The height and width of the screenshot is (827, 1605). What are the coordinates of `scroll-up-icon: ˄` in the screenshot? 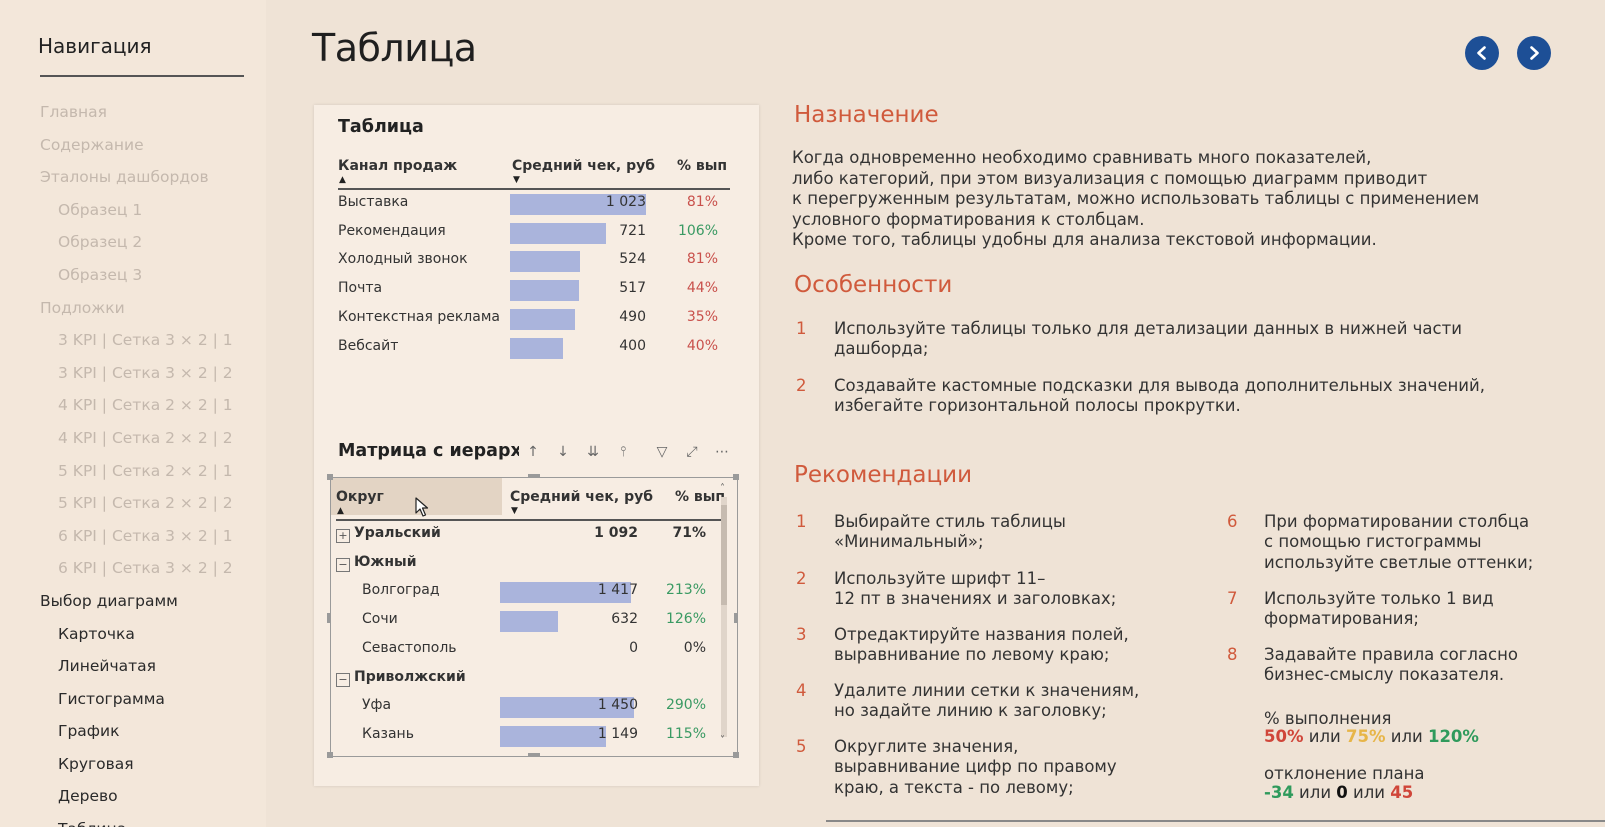 It's located at (722, 488).